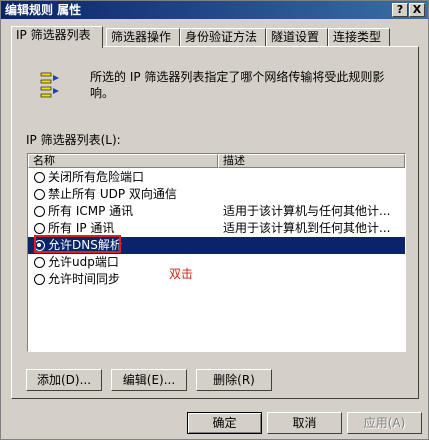  What do you see at coordinates (359, 37) in the screenshot?
I see `tab-connection-type: 连接类型` at bounding box center [359, 37].